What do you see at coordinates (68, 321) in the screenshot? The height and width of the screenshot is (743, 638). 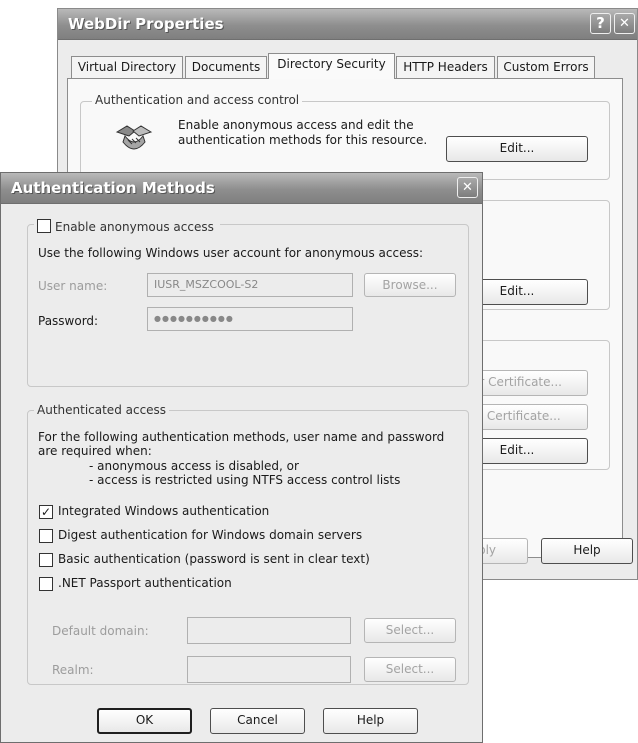 I see `password-label: Password:` at bounding box center [68, 321].